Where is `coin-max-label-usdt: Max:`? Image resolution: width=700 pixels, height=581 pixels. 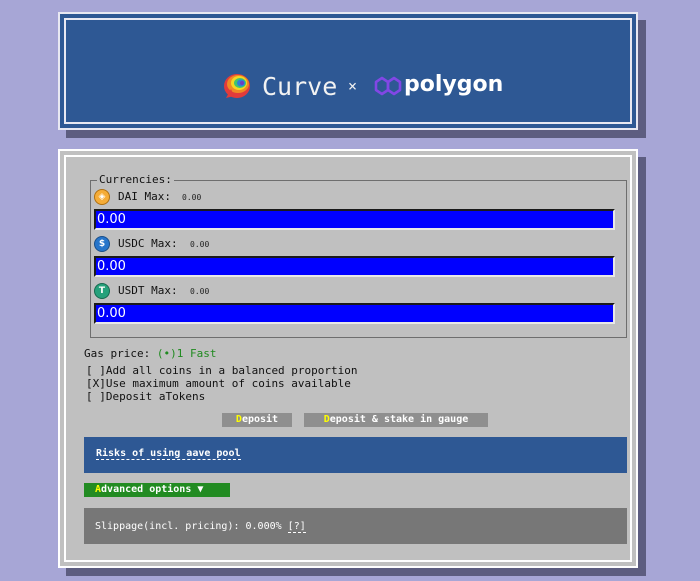 coin-max-label-usdt: Max: is located at coordinates (164, 290).